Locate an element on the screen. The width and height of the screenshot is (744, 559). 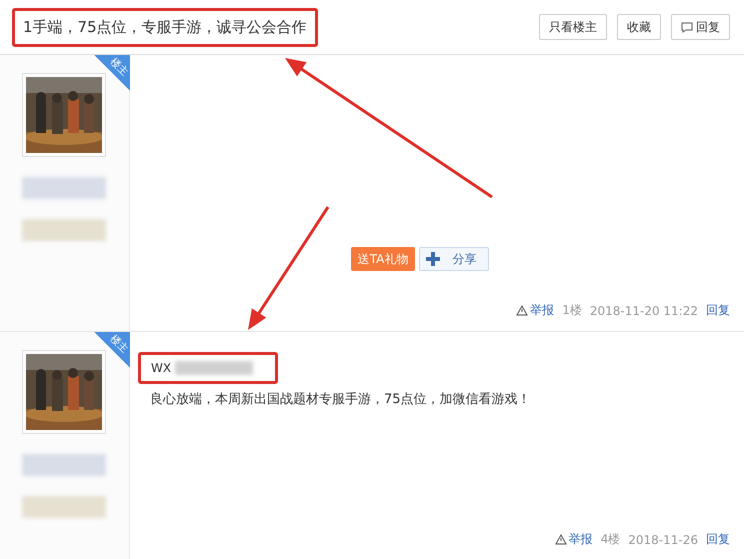
share-button: 分享 is located at coordinates (454, 259).